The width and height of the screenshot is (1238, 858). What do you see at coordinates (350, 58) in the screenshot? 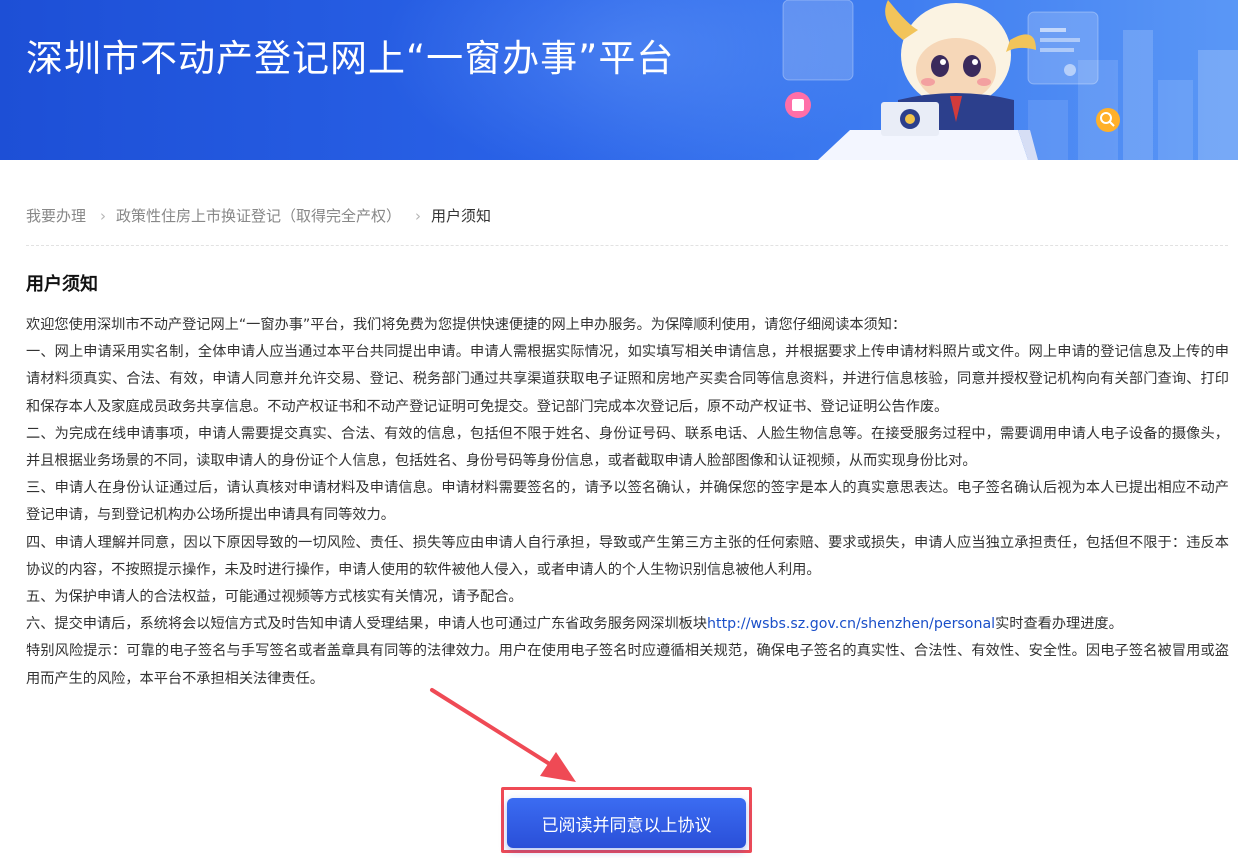
I see `platform-title: 深圳市不动产登记网上“一窗办事”平台` at bounding box center [350, 58].